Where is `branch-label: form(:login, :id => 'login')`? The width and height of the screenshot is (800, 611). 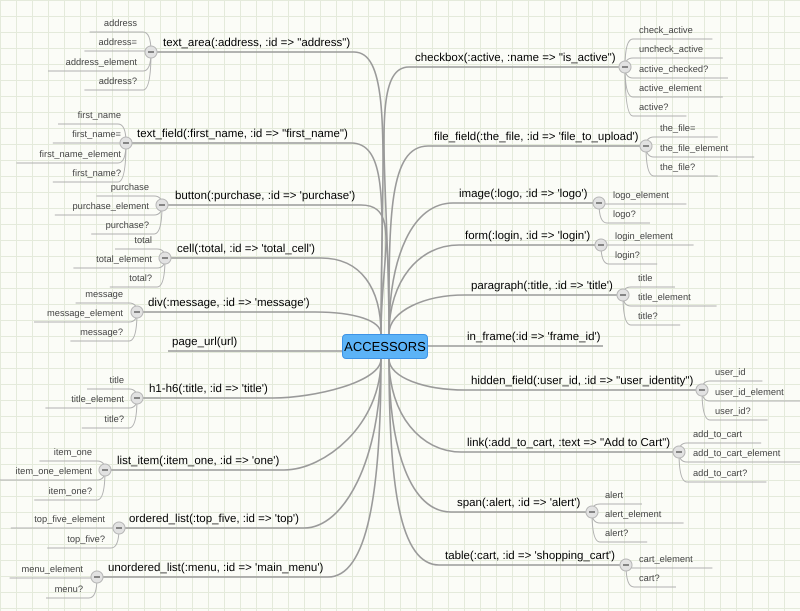
branch-label: form(:login, :id => 'login') is located at coordinates (527, 236).